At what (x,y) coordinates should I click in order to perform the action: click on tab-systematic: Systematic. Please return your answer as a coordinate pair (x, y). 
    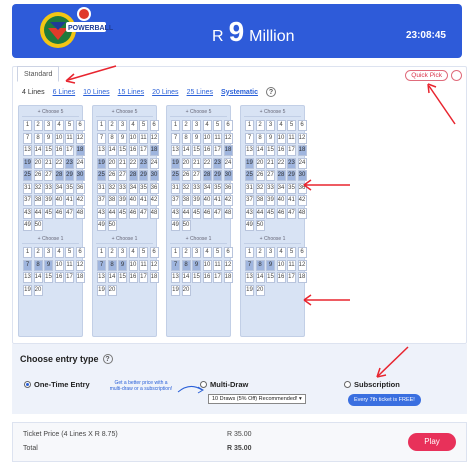
    Looking at the image, I should click on (239, 92).